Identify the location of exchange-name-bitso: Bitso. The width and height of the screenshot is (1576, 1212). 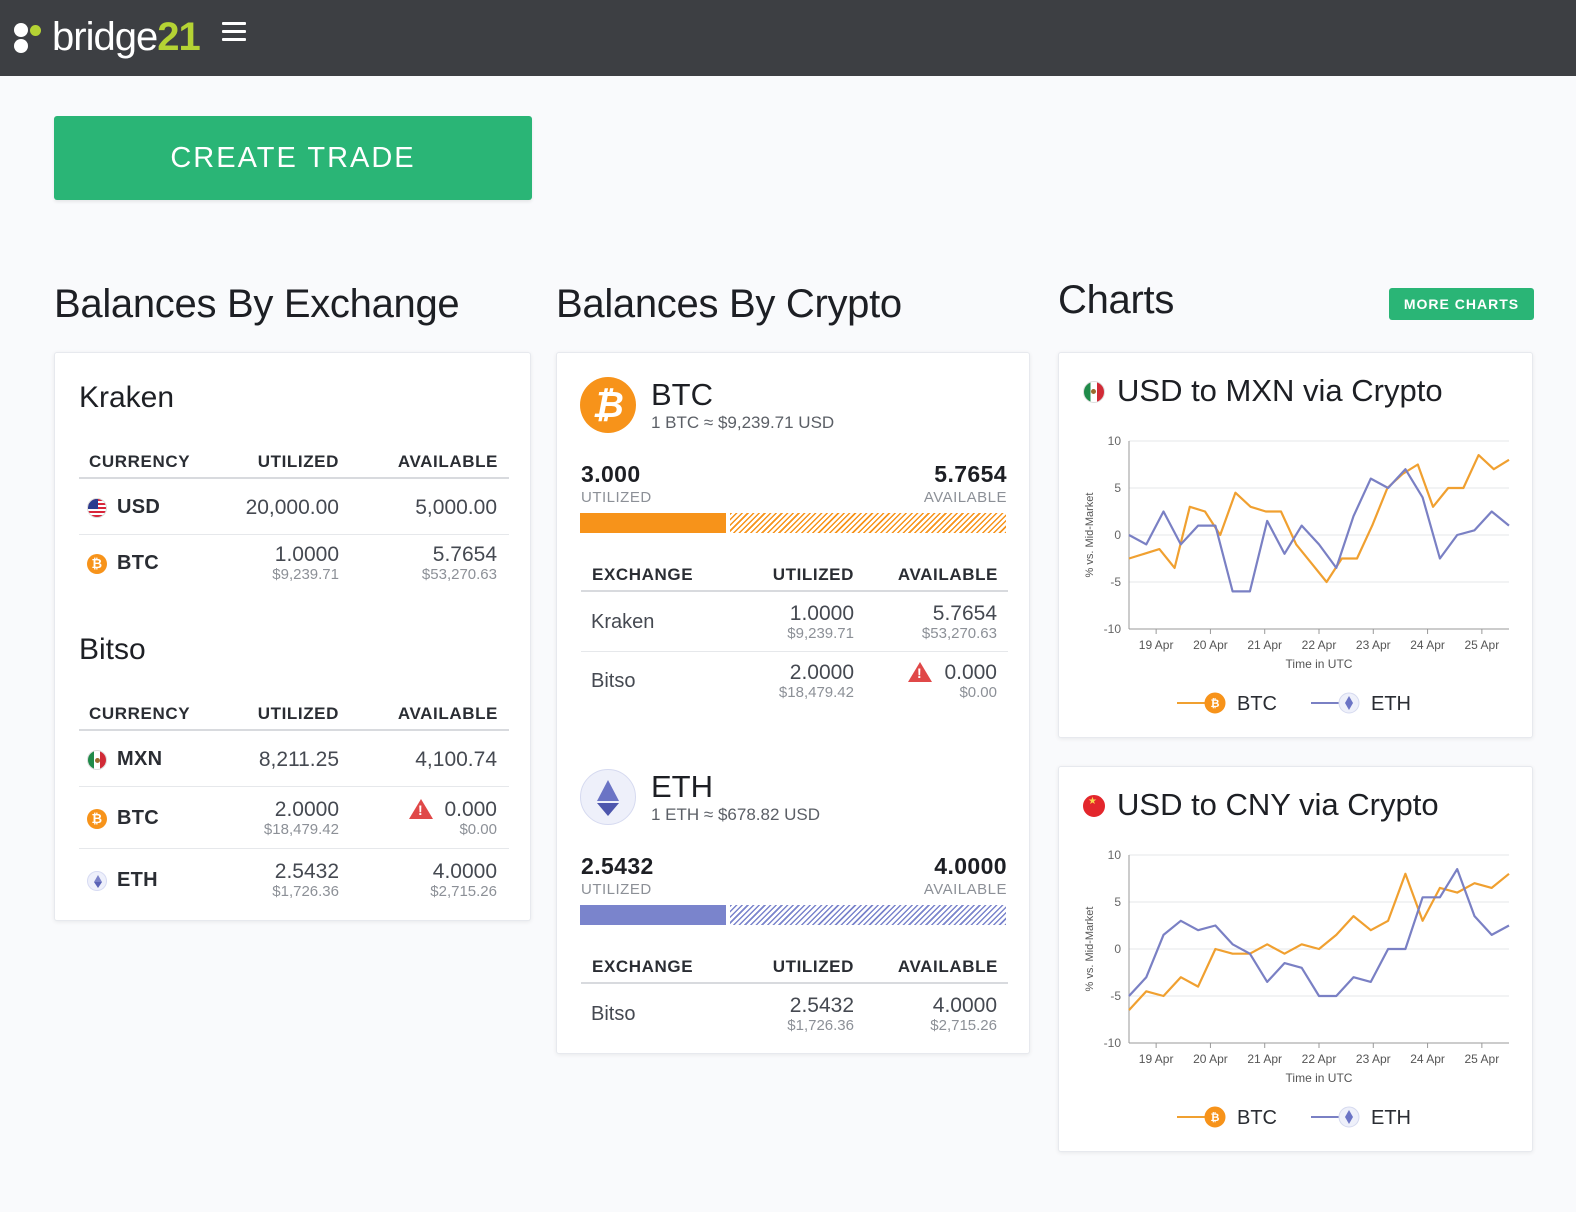
(112, 649).